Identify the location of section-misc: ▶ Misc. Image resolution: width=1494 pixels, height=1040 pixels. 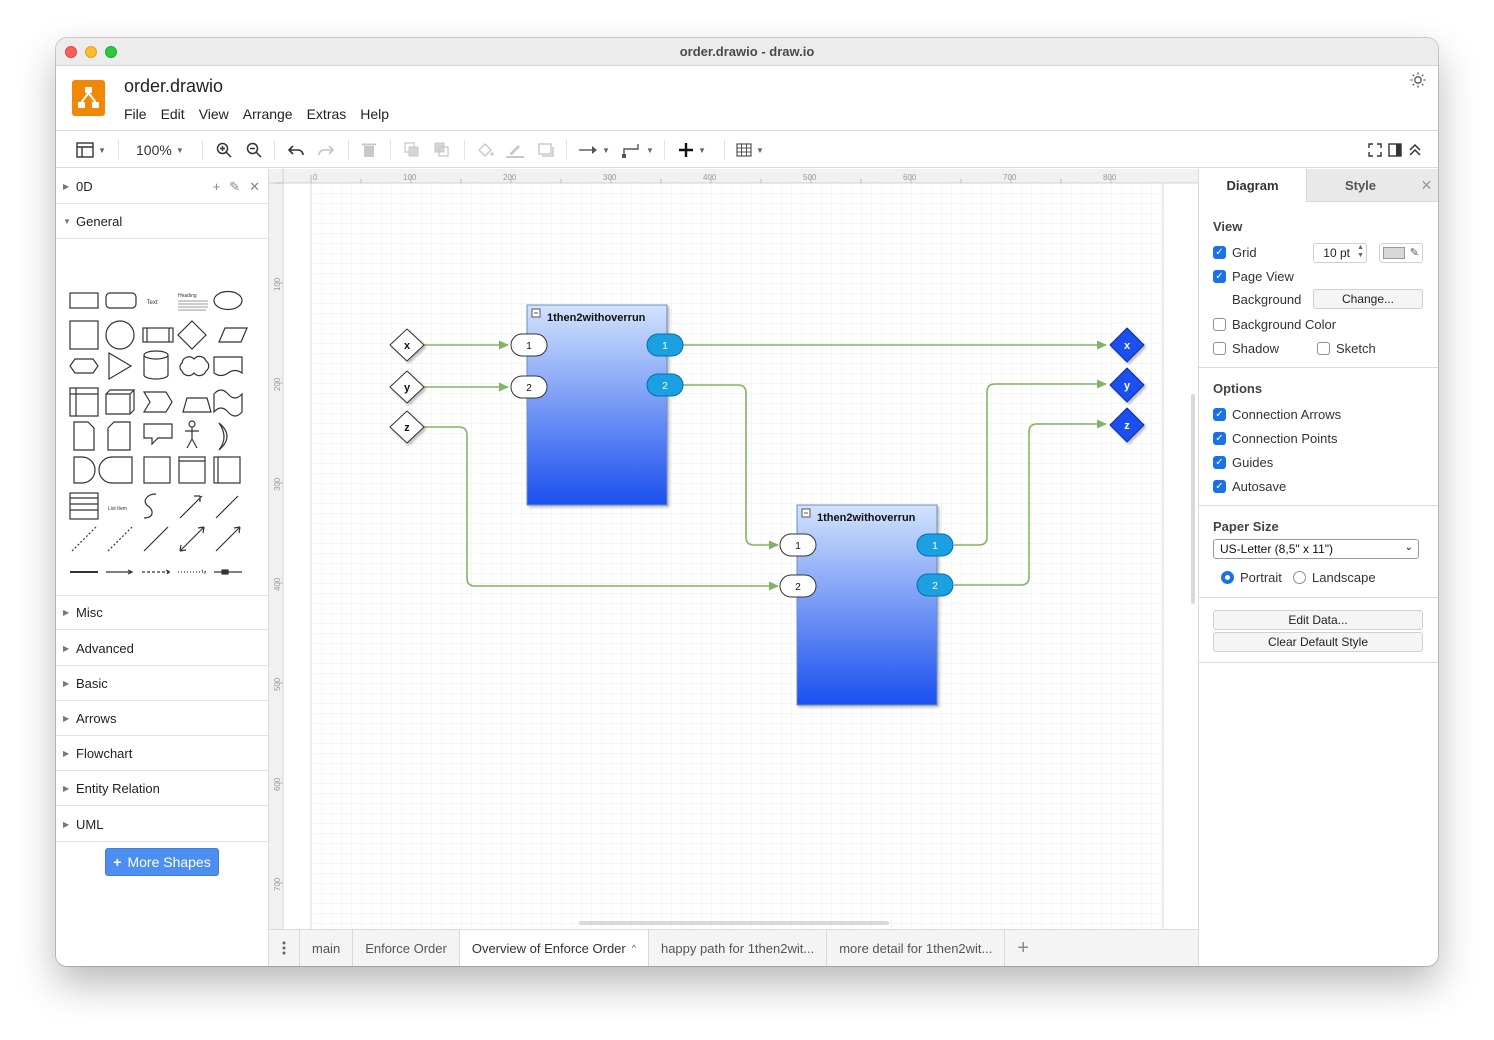
(162, 612).